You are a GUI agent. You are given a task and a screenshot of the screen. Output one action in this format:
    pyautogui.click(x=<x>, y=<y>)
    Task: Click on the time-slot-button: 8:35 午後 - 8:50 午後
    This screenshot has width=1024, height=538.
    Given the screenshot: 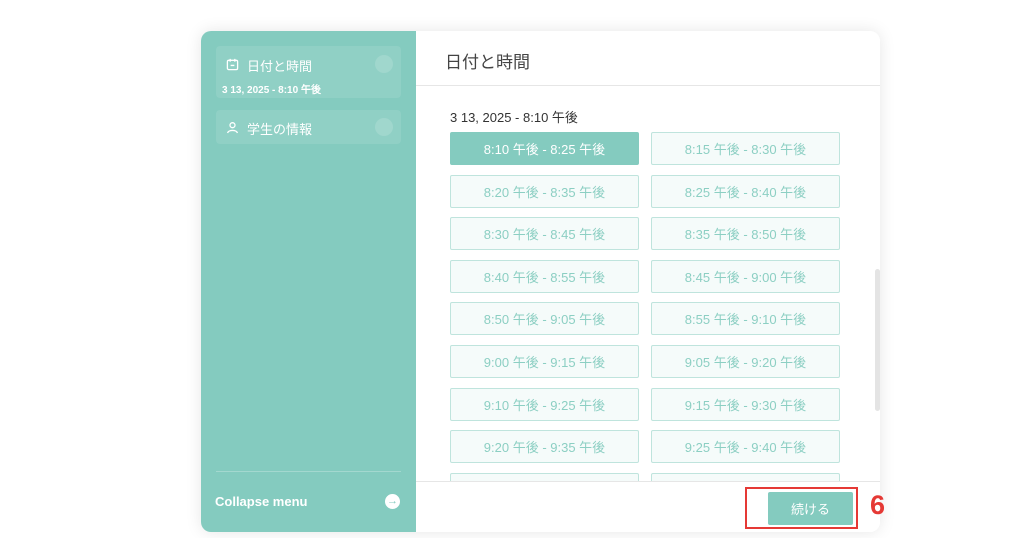 What is the action you would take?
    pyautogui.click(x=745, y=234)
    